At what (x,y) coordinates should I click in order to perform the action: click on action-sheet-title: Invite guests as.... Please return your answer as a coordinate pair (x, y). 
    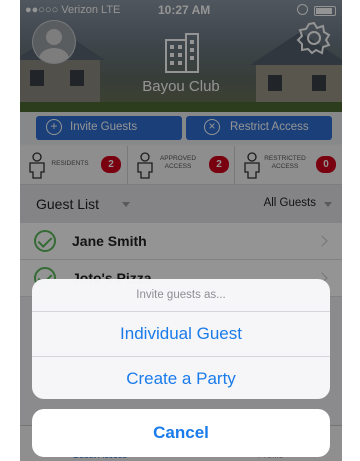
    Looking at the image, I should click on (181, 295).